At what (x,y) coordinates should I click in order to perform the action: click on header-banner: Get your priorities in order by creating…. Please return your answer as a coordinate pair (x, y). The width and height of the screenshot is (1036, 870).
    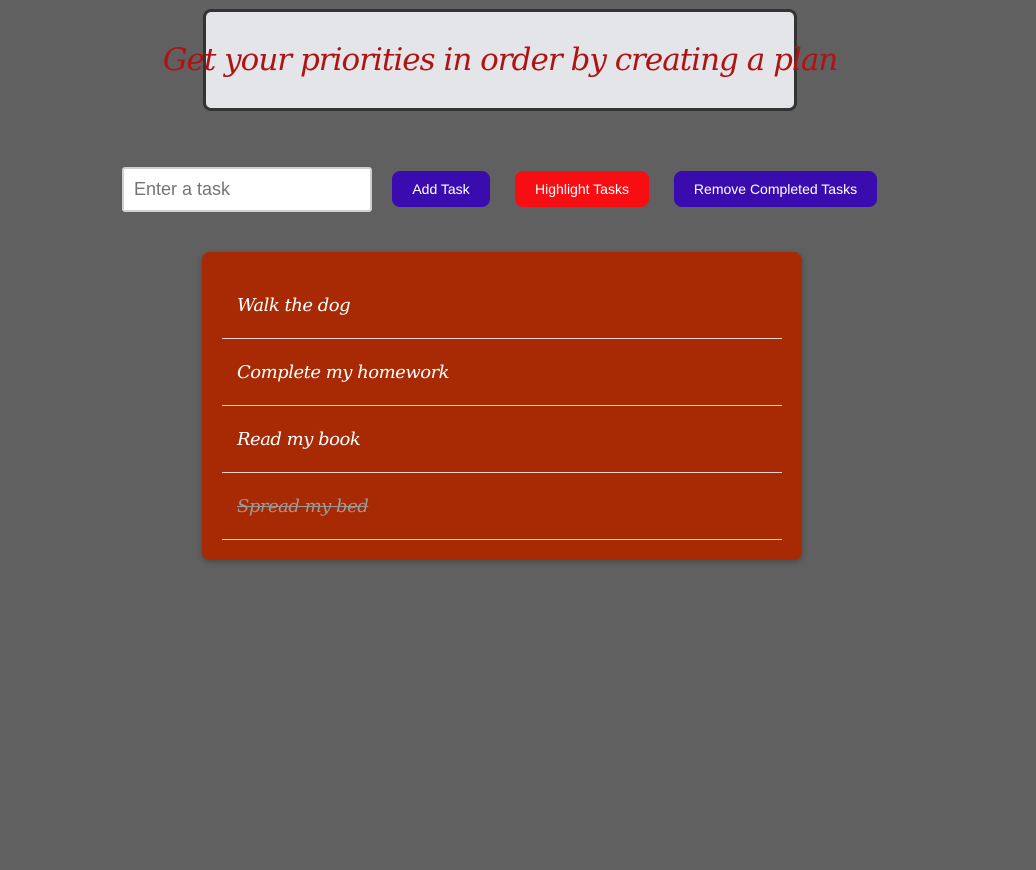
    Looking at the image, I should click on (500, 60).